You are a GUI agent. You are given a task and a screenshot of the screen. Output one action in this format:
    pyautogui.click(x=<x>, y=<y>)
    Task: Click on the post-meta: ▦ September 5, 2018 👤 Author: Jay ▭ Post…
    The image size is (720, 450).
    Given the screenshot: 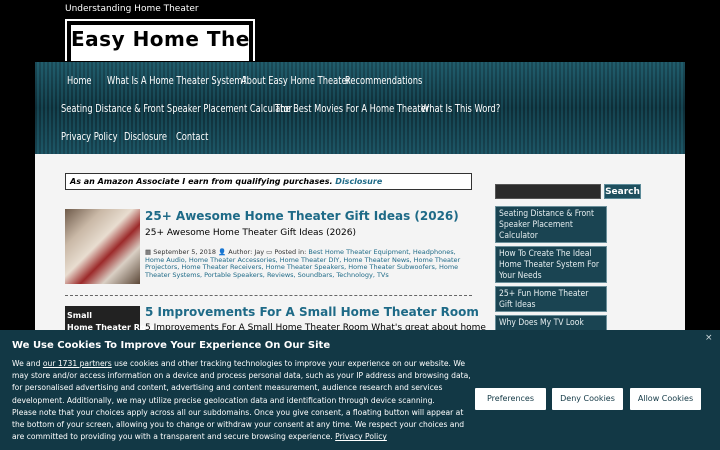 What is the action you would take?
    pyautogui.click(x=307, y=263)
    